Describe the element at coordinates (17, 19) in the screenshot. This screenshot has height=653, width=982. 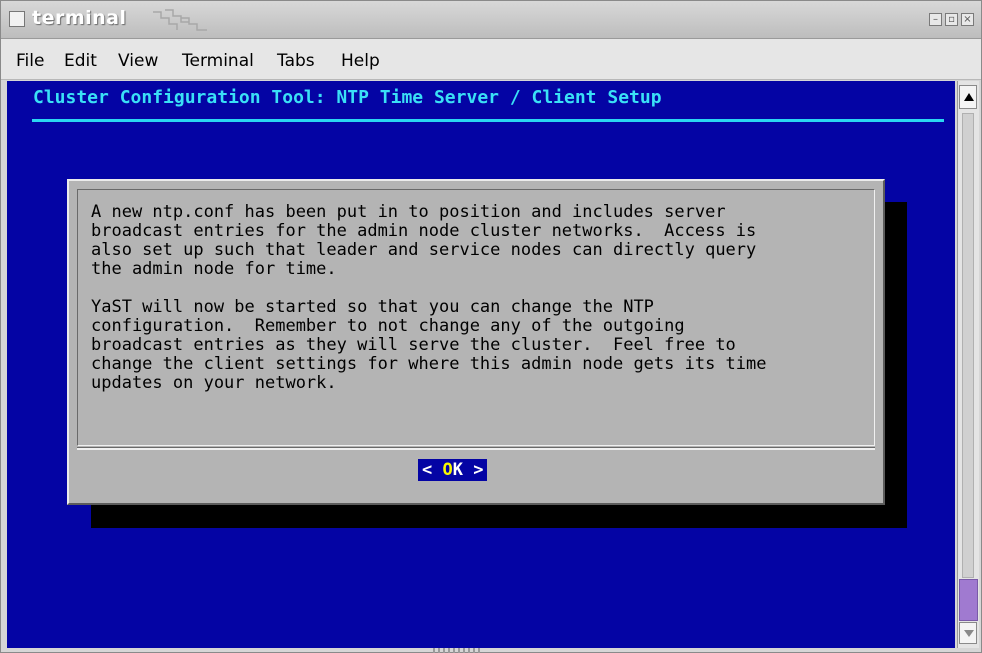
I see `window-menu-icon` at that location.